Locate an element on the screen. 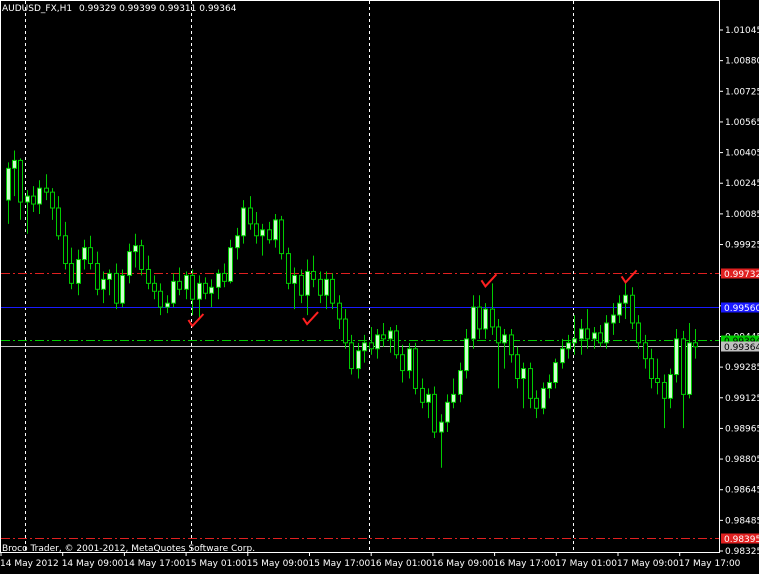 The image size is (759, 574). level-tag-text-3: 0.99364 is located at coordinates (741, 348).